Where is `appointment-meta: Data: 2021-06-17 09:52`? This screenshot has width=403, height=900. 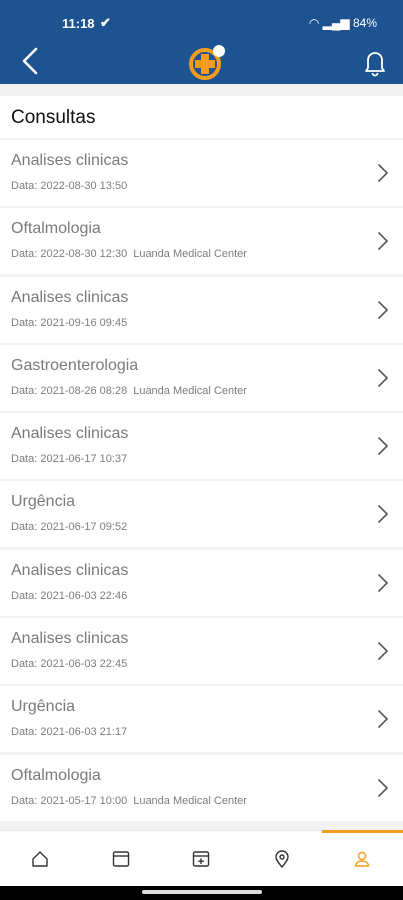 appointment-meta: Data: 2021-06-17 09:52 is located at coordinates (72, 527).